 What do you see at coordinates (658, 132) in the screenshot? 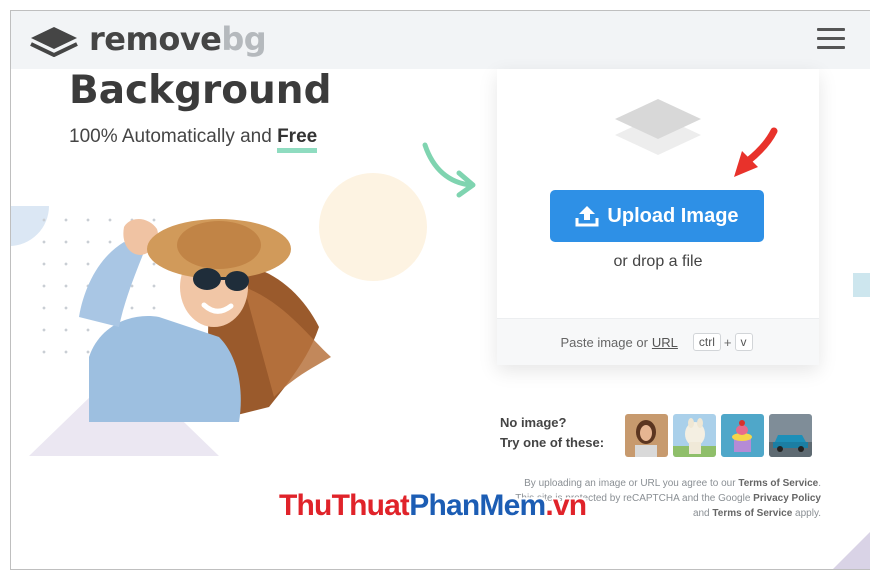
I see `stacked-layers-icon` at bounding box center [658, 132].